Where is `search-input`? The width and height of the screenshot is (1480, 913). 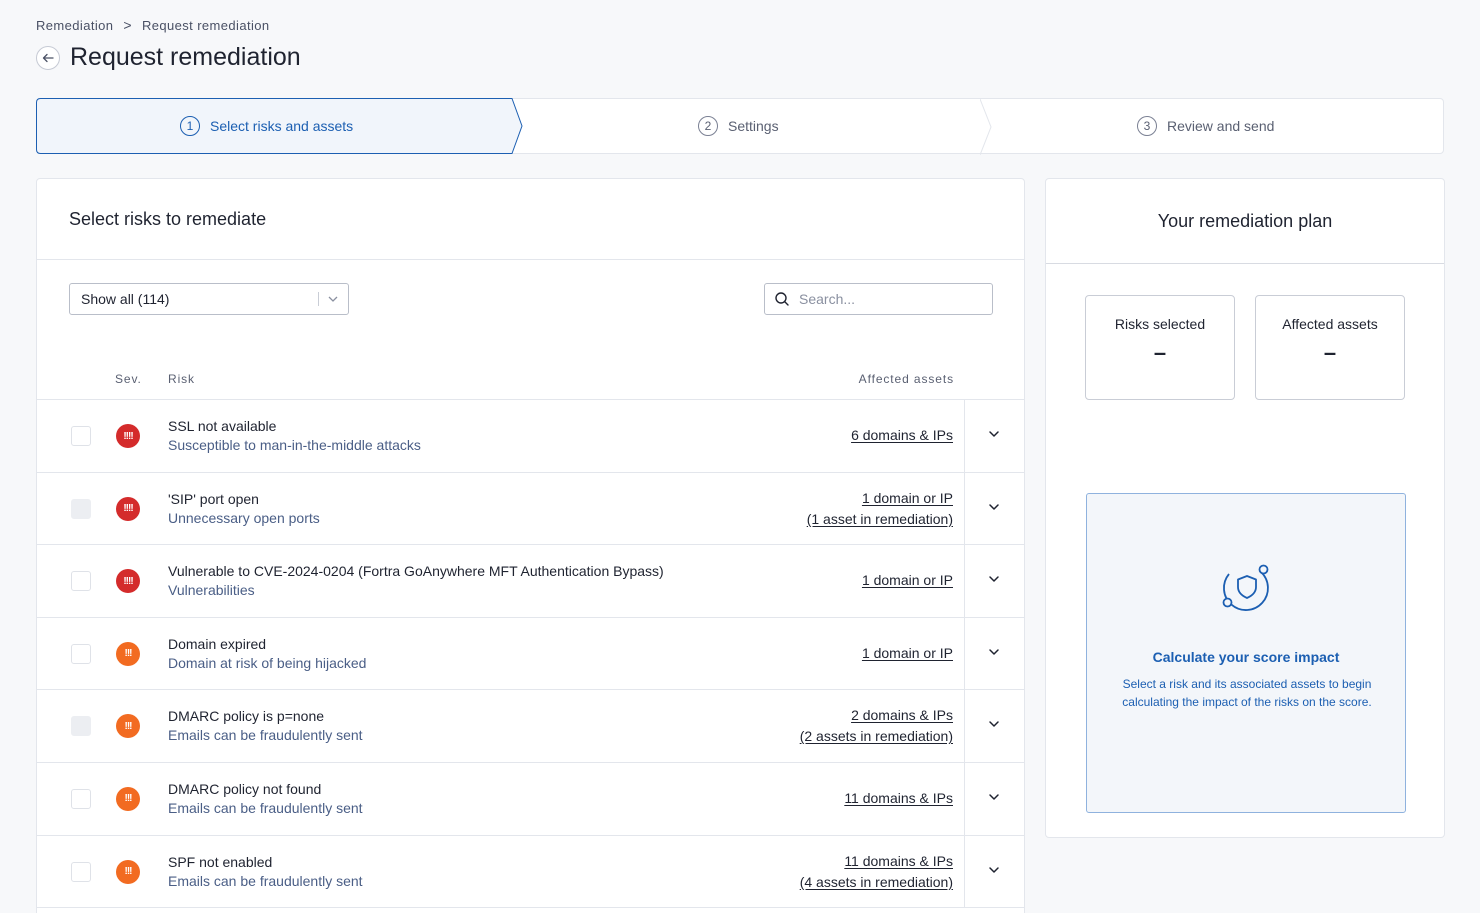 search-input is located at coordinates (889, 299).